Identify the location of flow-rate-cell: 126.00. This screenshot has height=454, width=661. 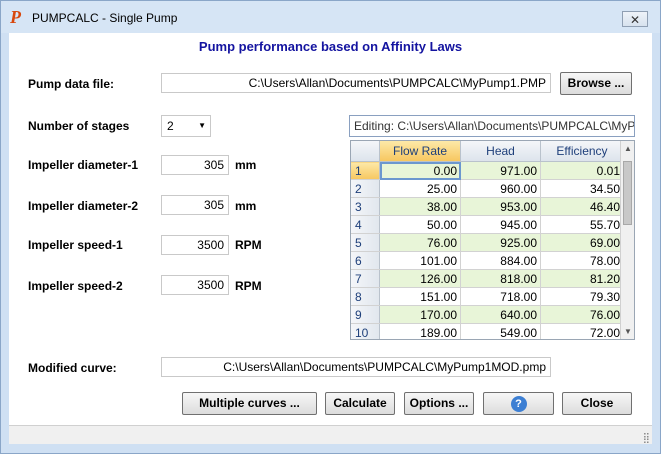
(420, 278).